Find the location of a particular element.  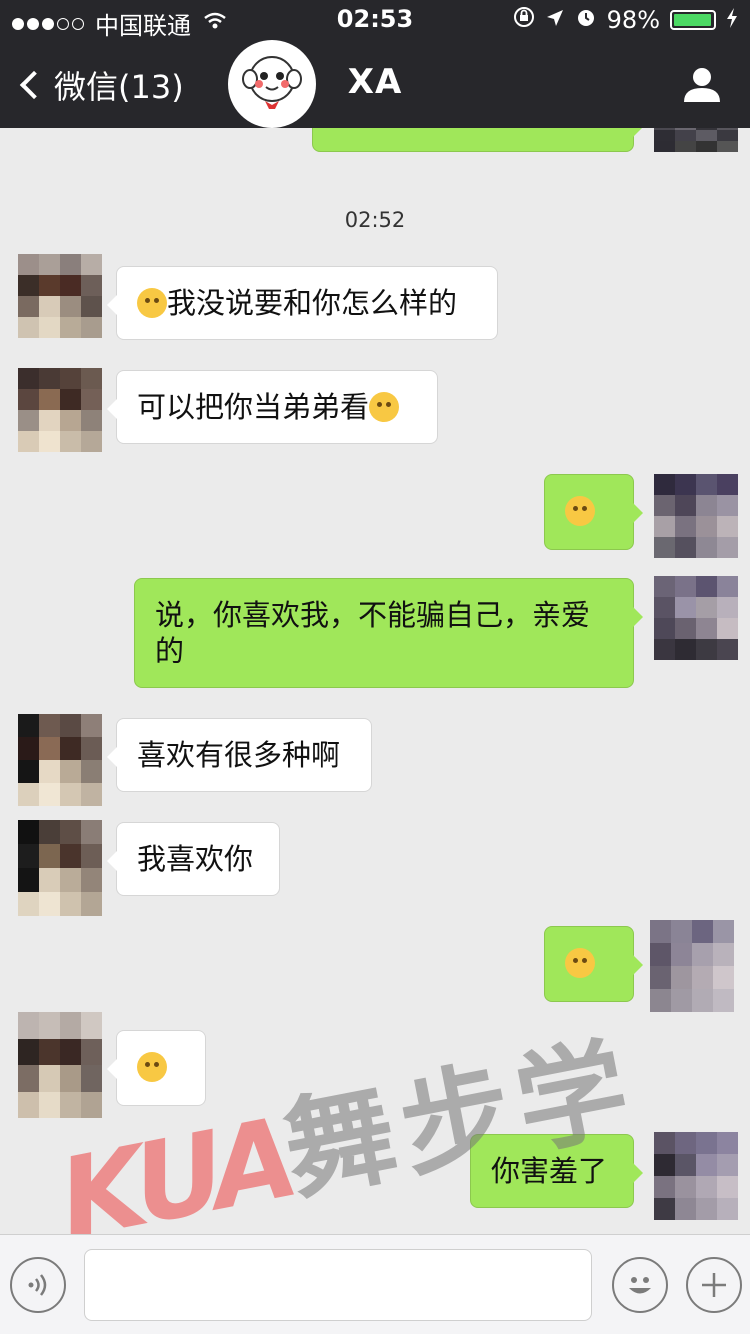

message-bubble-incoming is located at coordinates (156, 1068).